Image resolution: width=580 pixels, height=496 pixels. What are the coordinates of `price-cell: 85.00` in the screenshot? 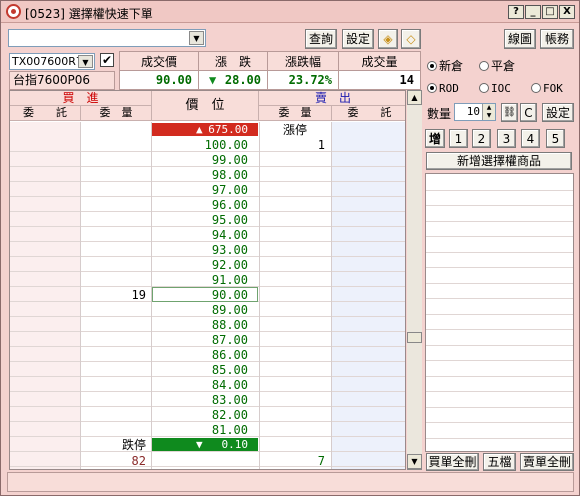 It's located at (204, 370).